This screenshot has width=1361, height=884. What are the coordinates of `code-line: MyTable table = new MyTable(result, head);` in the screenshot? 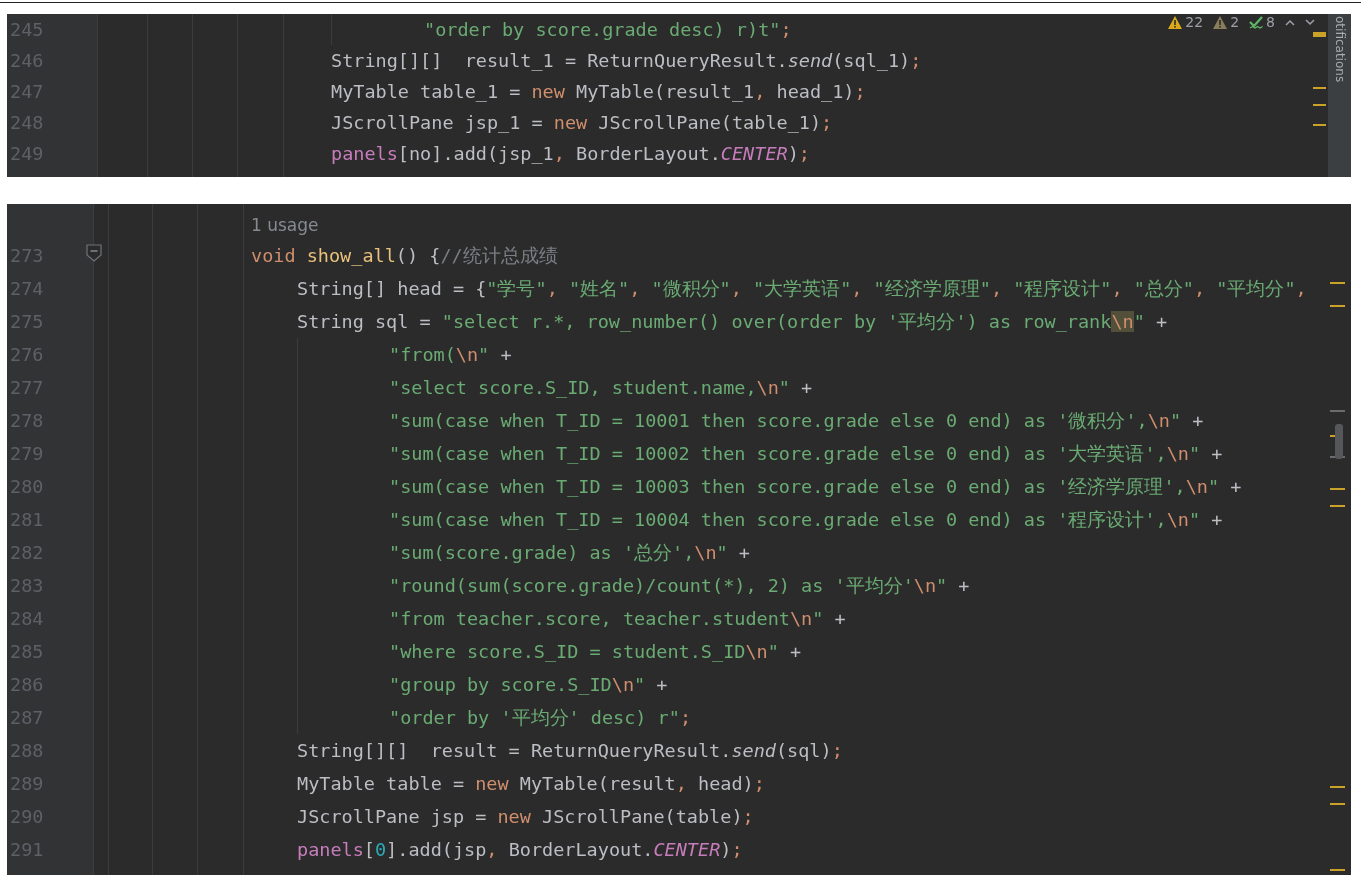 It's located at (531, 783).